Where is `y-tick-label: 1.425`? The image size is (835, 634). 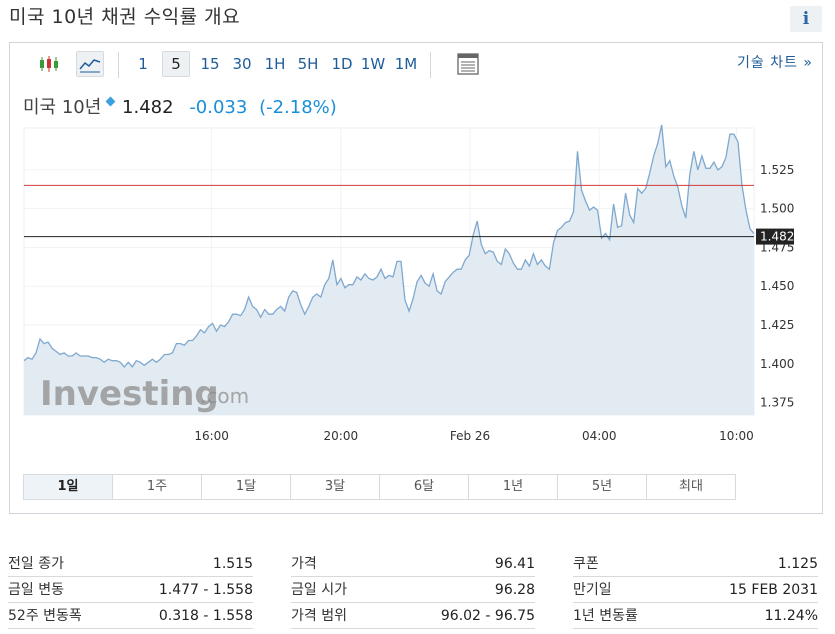
y-tick-label: 1.425 is located at coordinates (777, 325).